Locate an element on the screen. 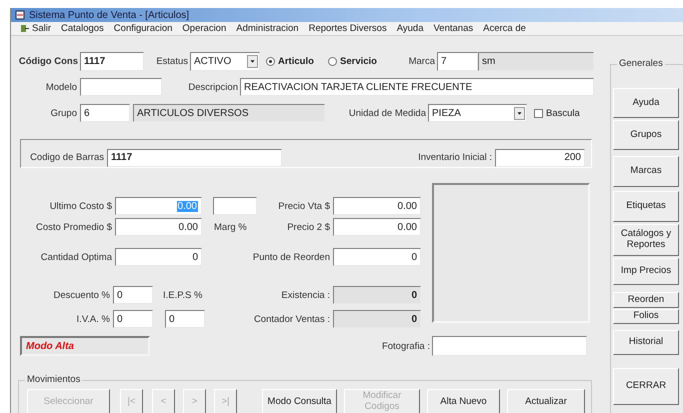 The image size is (683, 413). group-title: Movimientos is located at coordinates (53, 379).